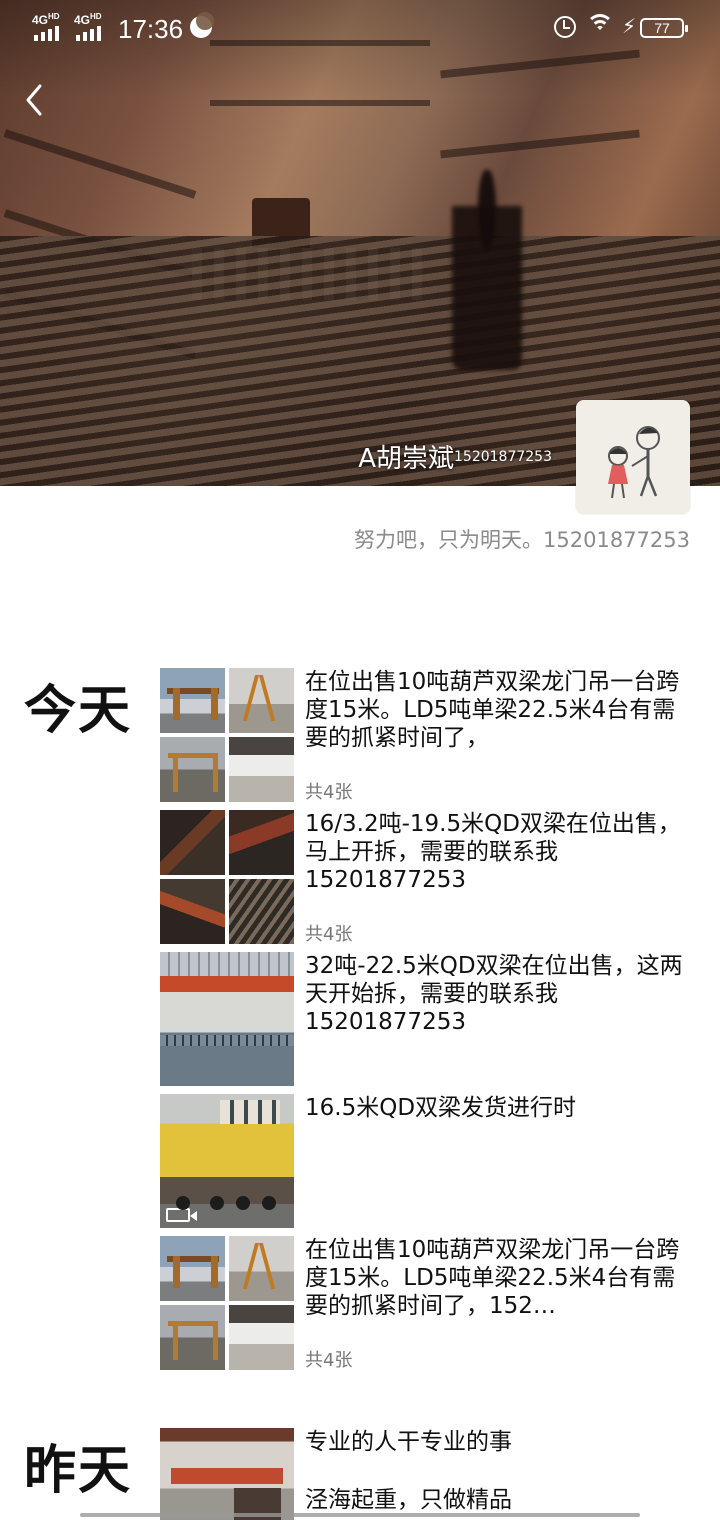 This screenshot has height=1520, width=720. Describe the element at coordinates (78, 711) in the screenshot. I see `day-label-today: 今天` at that location.